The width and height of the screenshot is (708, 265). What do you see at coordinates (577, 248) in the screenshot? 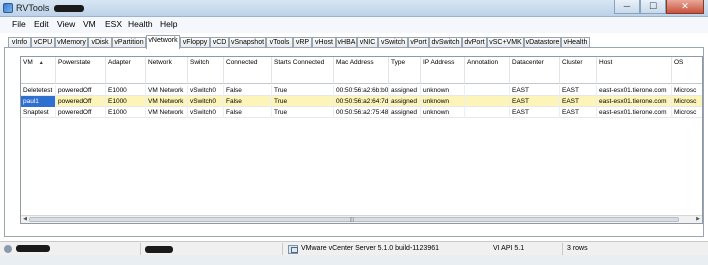
I see `row-count-text: 3 rows` at bounding box center [577, 248].